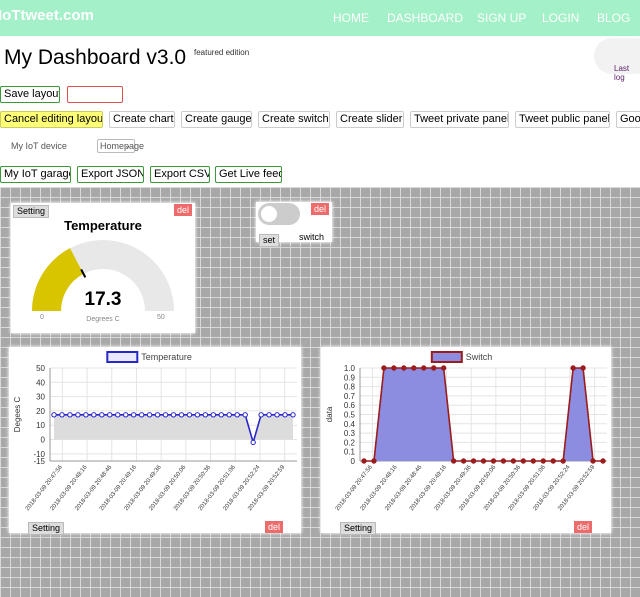  I want to click on chevron-down-icon: ⌄, so click(127, 145).